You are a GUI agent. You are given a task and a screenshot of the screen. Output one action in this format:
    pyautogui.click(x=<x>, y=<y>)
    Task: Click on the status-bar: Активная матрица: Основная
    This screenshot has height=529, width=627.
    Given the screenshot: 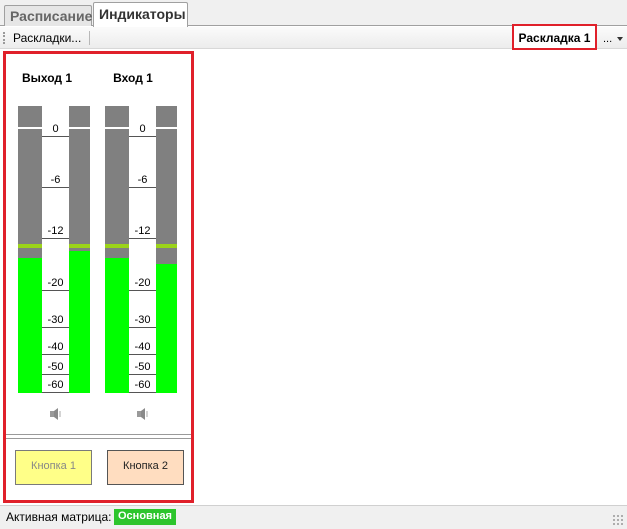 What is the action you would take?
    pyautogui.click(x=313, y=517)
    